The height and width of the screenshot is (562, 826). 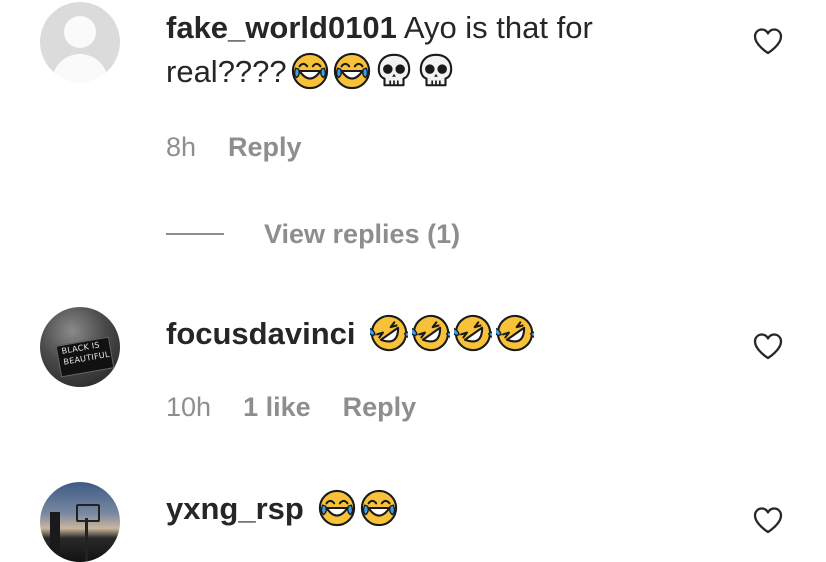 What do you see at coordinates (85, 357) in the screenshot?
I see `avatar-sign: BLACK IS BEAUTIFUL` at bounding box center [85, 357].